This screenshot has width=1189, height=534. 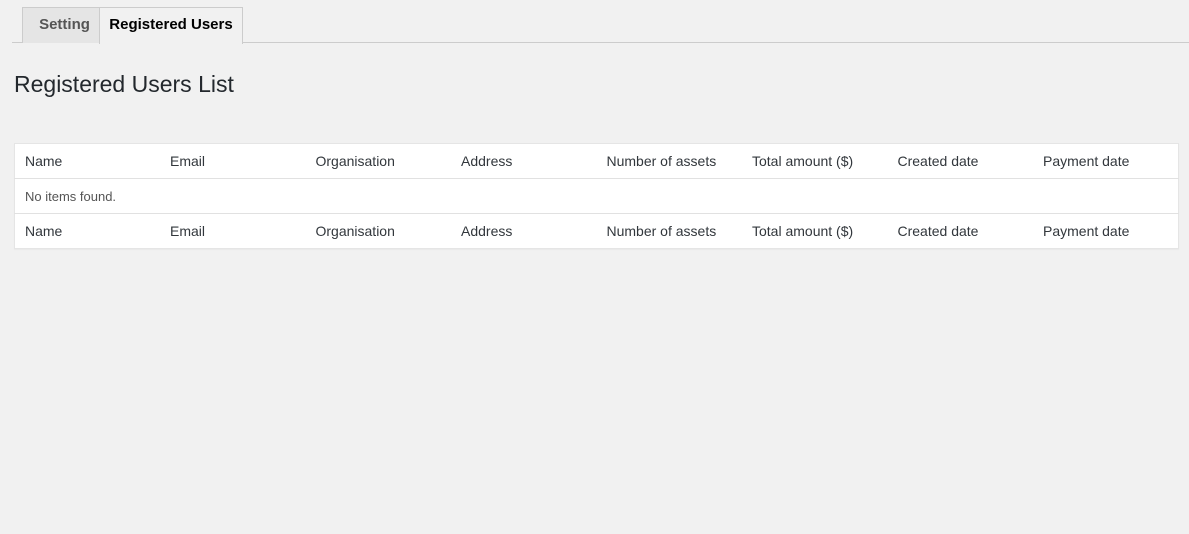 I want to click on column-header-total-amount: Total amount ($), so click(x=815, y=161).